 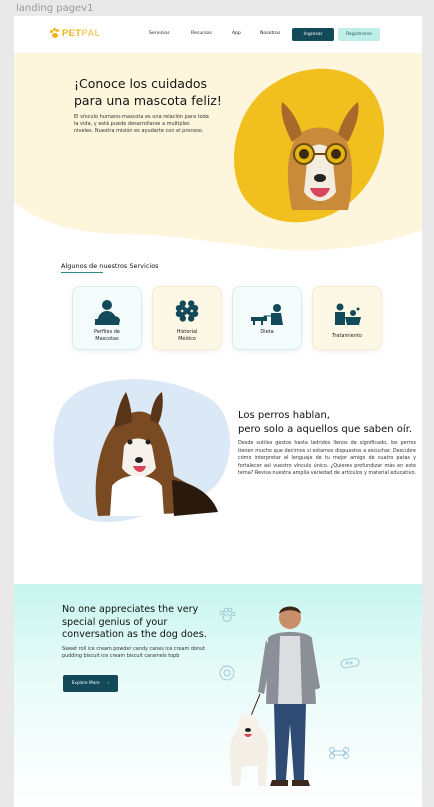 I want to click on dogs-title-line2: pero solo a aquellos que saben oír., so click(x=325, y=429).